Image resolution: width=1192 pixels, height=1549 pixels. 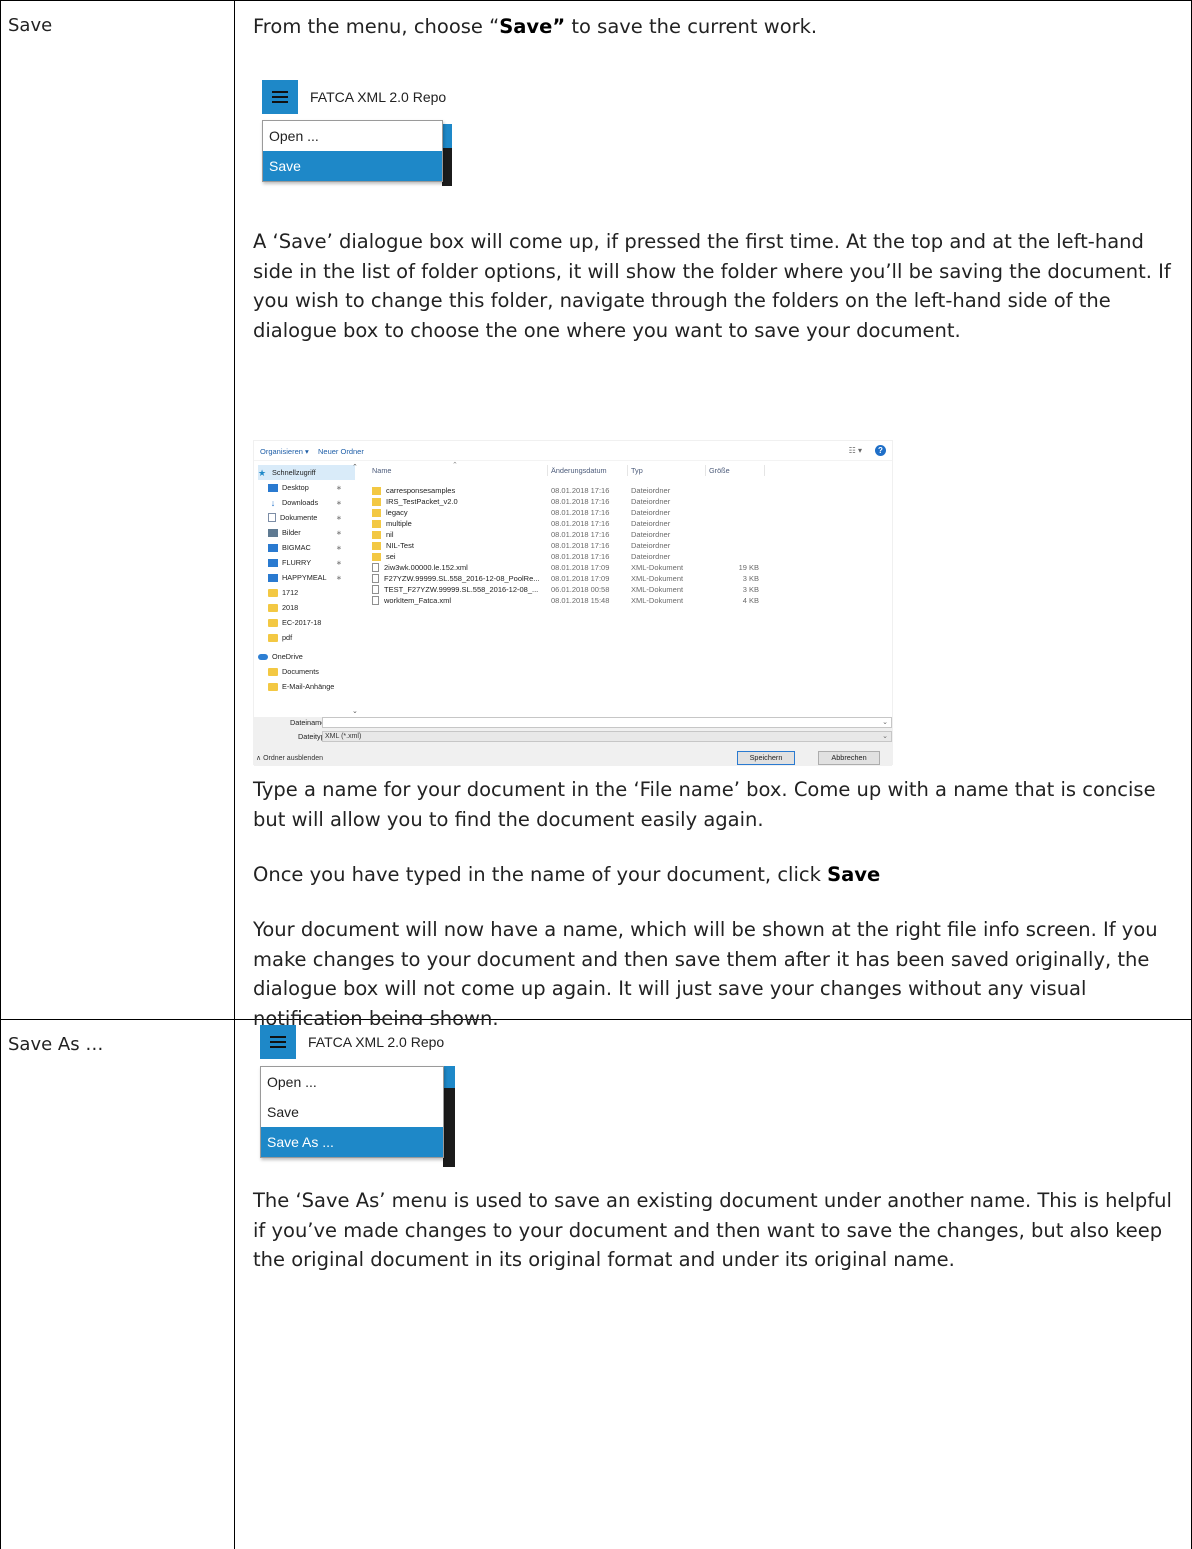 What do you see at coordinates (880, 450) in the screenshot?
I see `help-icon: ?` at bounding box center [880, 450].